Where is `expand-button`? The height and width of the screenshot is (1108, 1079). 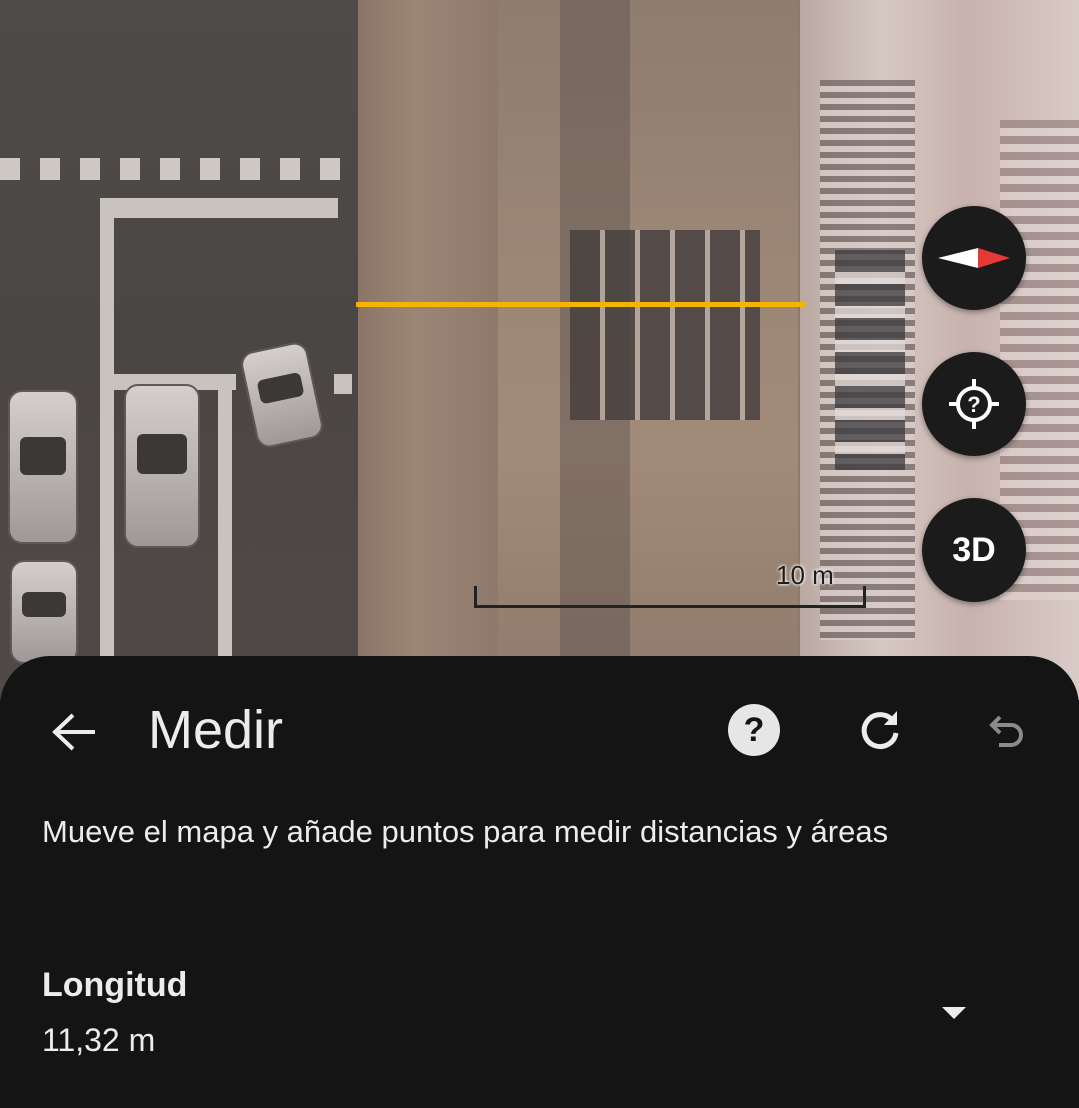 expand-button is located at coordinates (954, 1013).